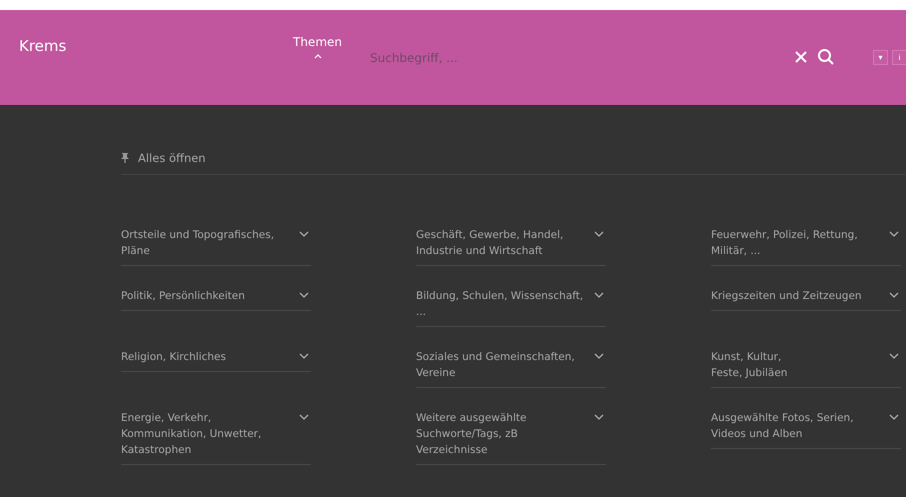  What do you see at coordinates (511, 368) in the screenshot?
I see `topic-dropdown: Soziales und Gemeinschaften, Vereine` at bounding box center [511, 368].